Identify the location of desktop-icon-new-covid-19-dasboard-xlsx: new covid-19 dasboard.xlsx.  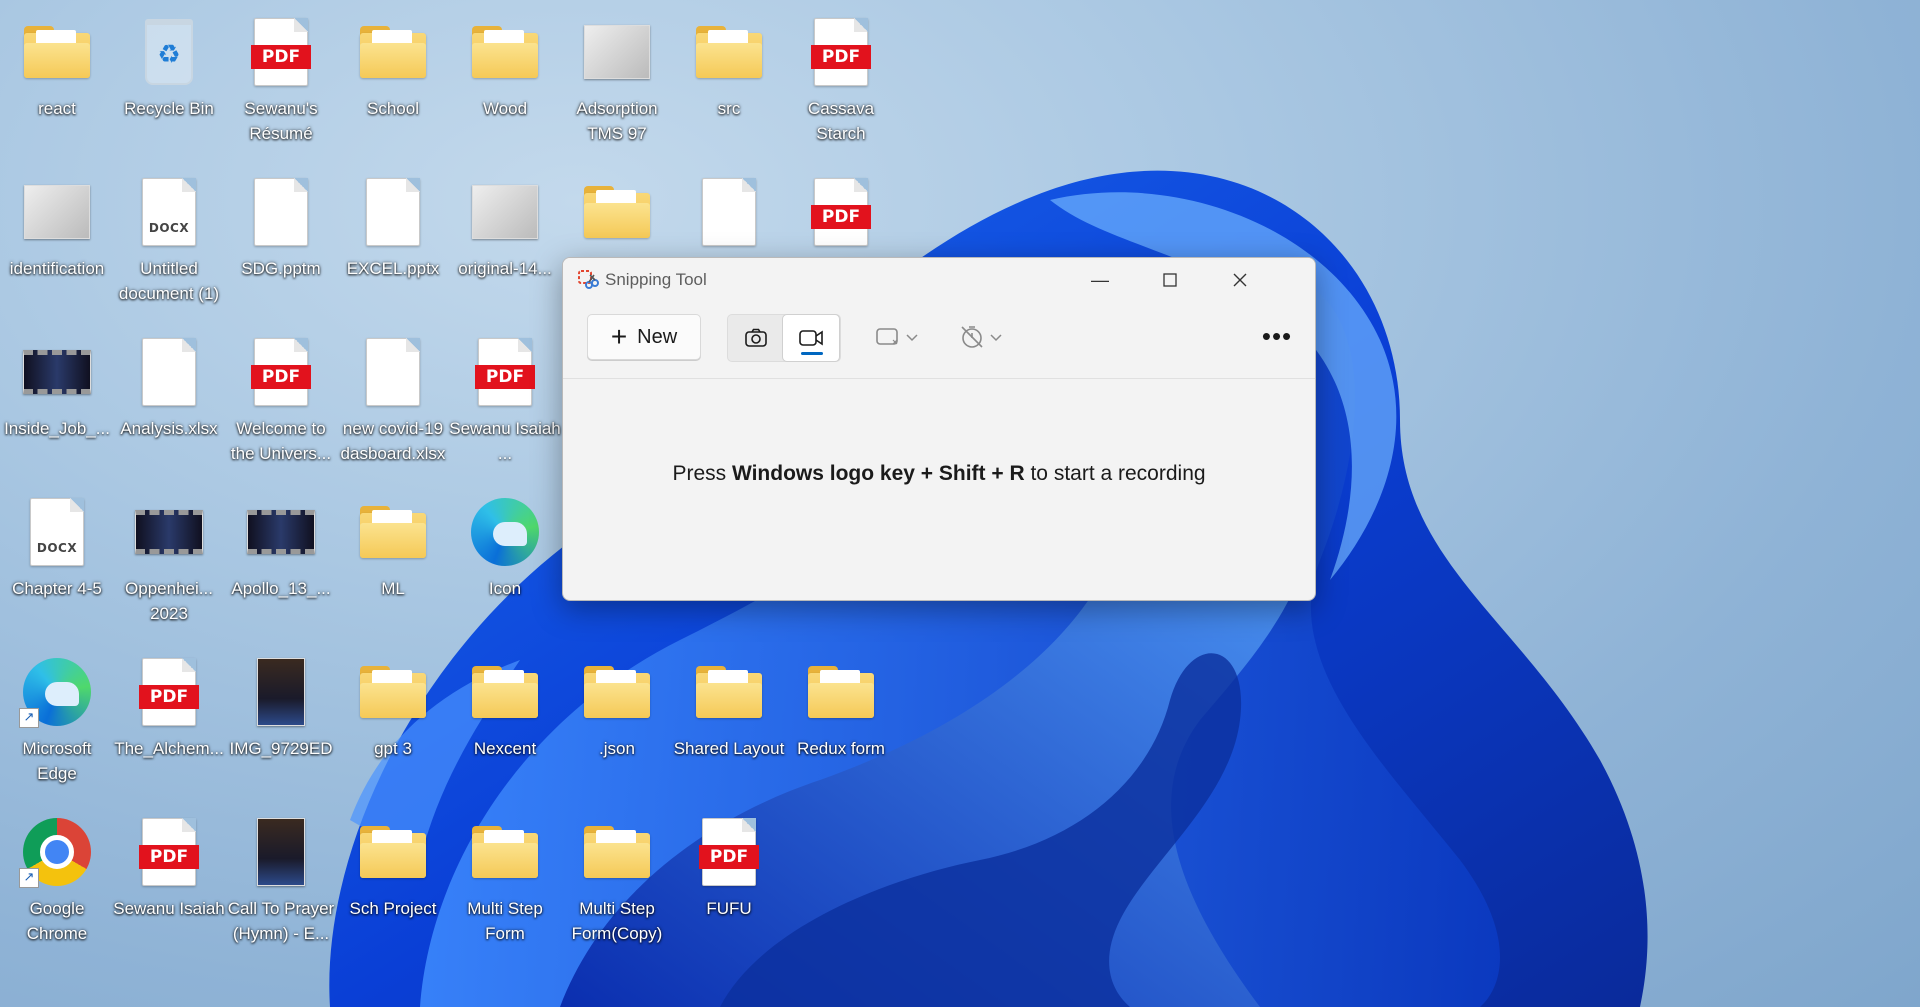
(393, 401).